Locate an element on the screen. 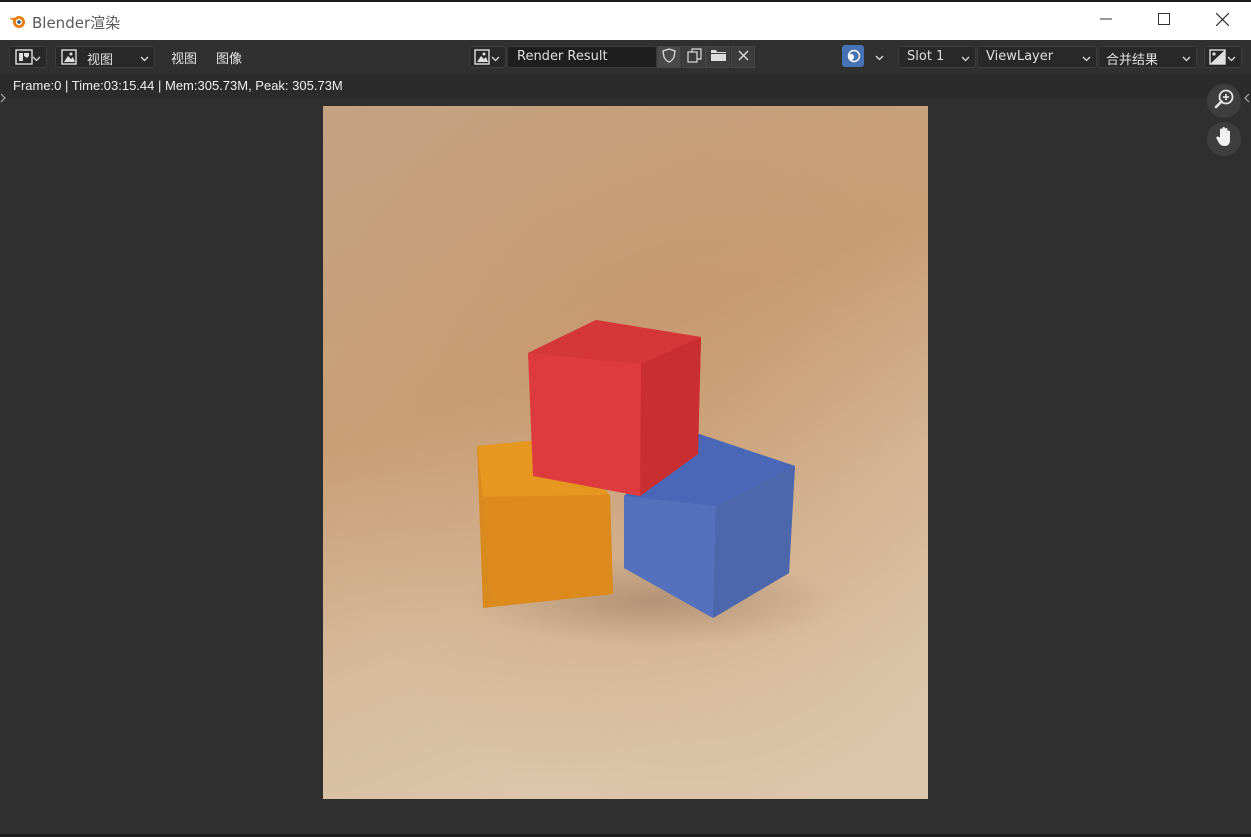 This screenshot has height=837, width=1251. maximize-icon is located at coordinates (1164, 21).